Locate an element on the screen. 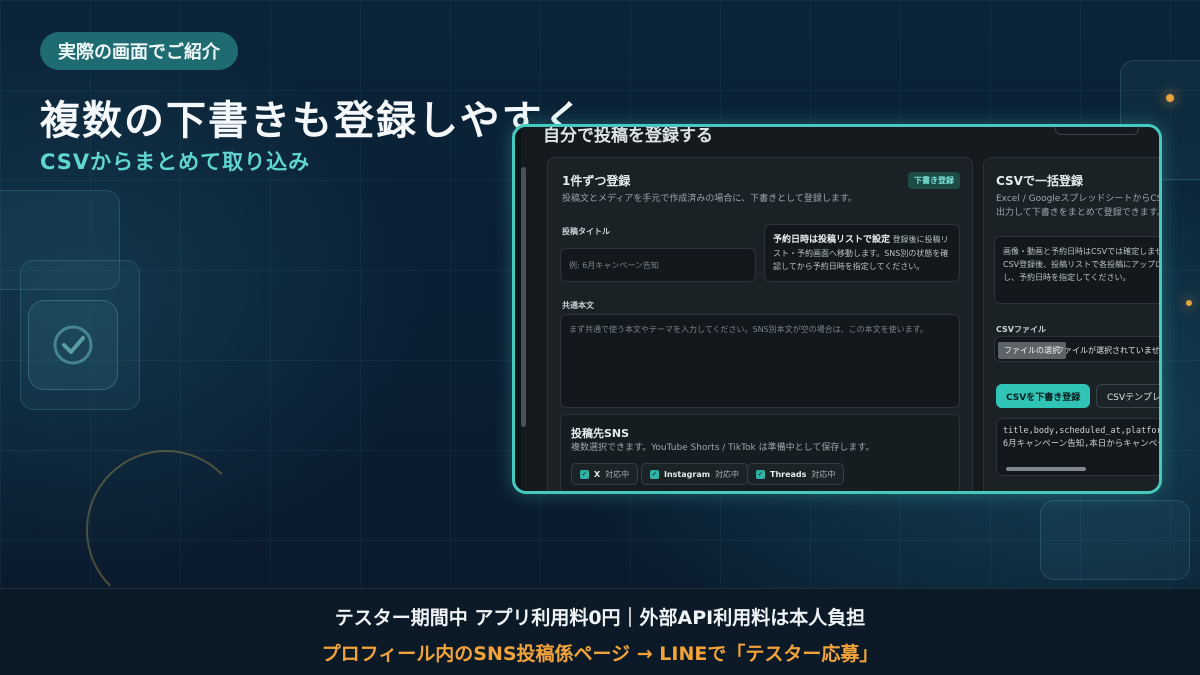 This screenshot has width=1200, height=675. check-icon-tile is located at coordinates (73, 345).